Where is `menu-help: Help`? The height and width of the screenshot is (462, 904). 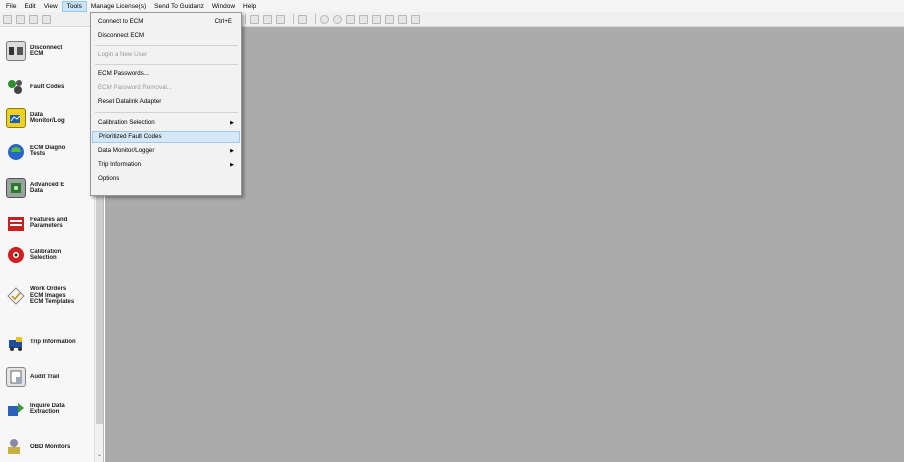
menu-help: Help is located at coordinates (249, 6).